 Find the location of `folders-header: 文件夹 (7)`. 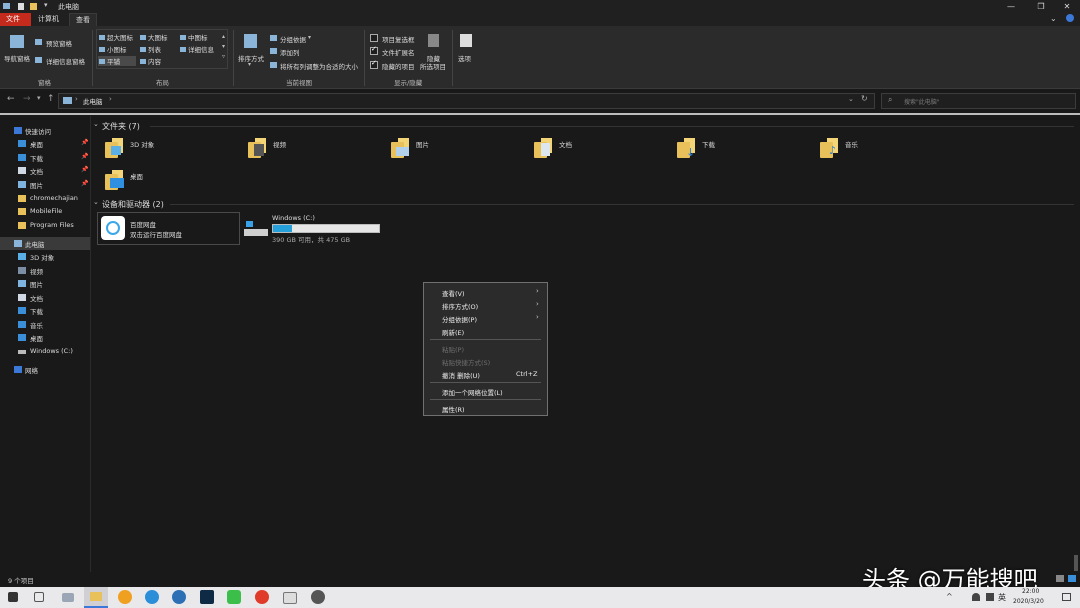

folders-header: 文件夹 (7) is located at coordinates (121, 126).